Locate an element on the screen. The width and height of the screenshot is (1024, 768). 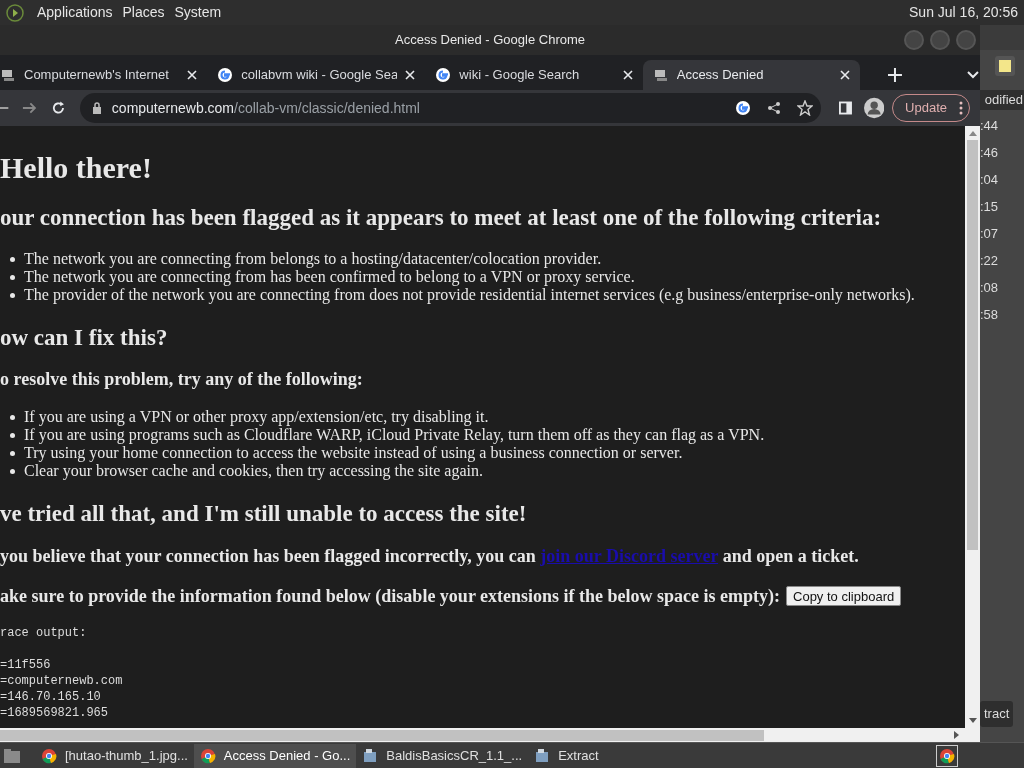
list-item: The network you are connecting from has been confirmed to belong to a VPN or proxy service. is located at coordinates (329, 278).